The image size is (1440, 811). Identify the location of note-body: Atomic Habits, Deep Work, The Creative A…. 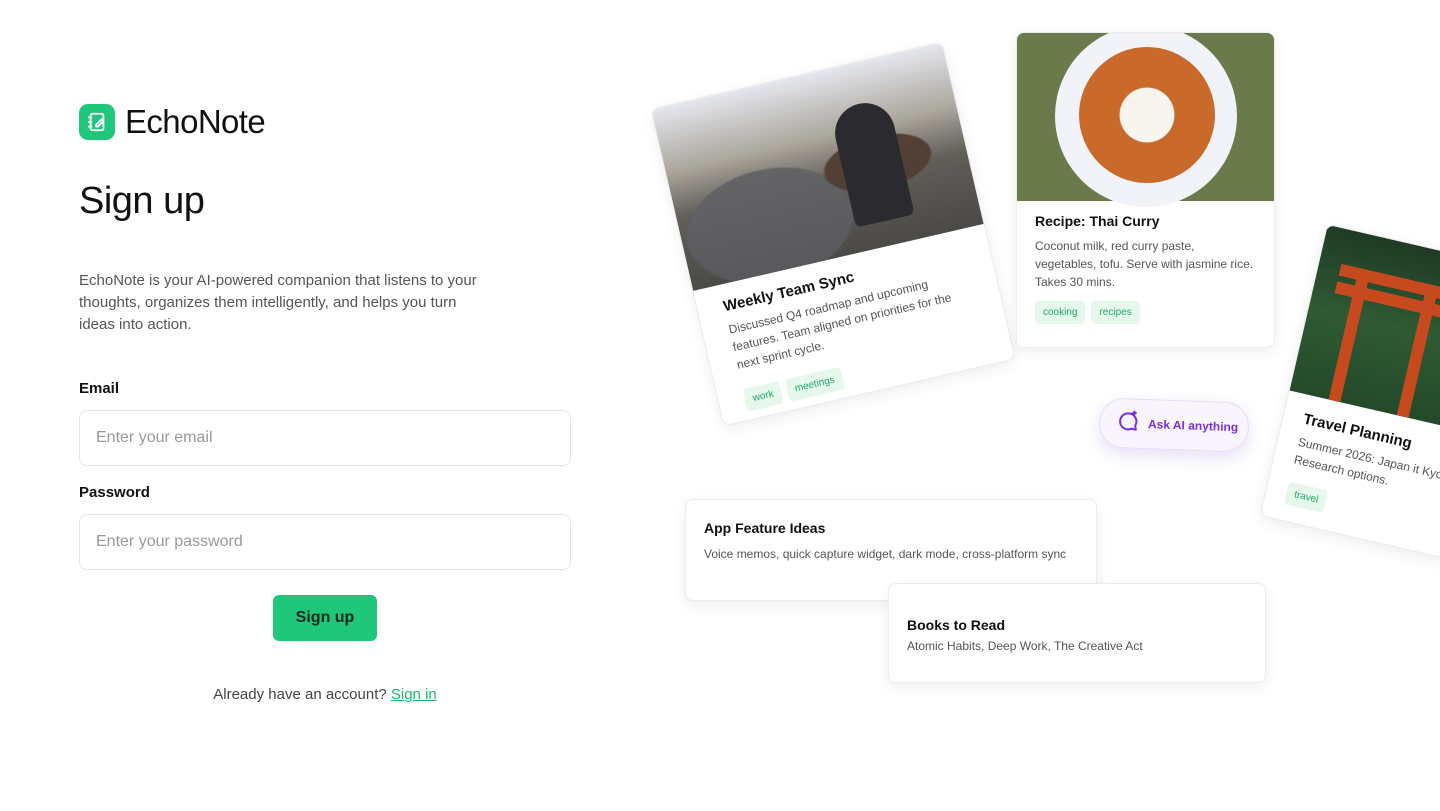
(1025, 646).